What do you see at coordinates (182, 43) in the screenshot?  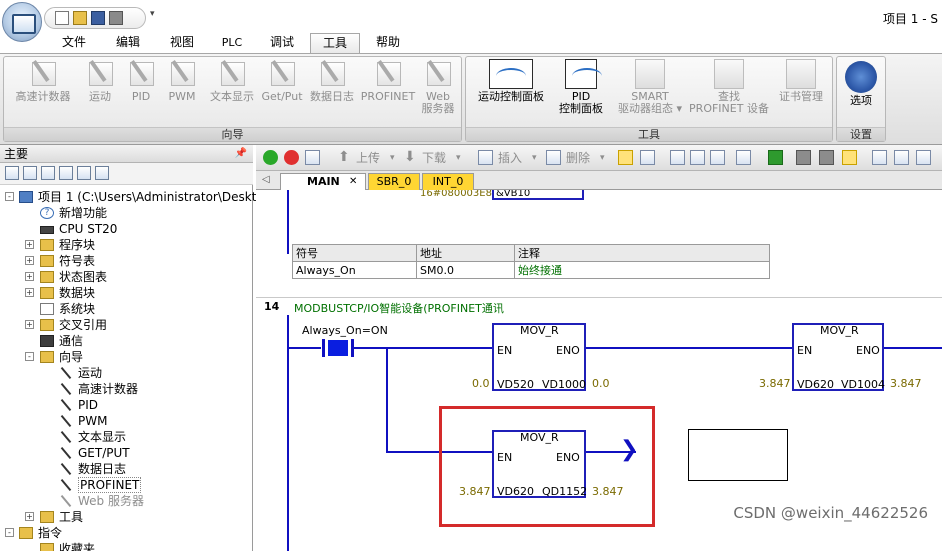 I see `menu-view: 视图` at bounding box center [182, 43].